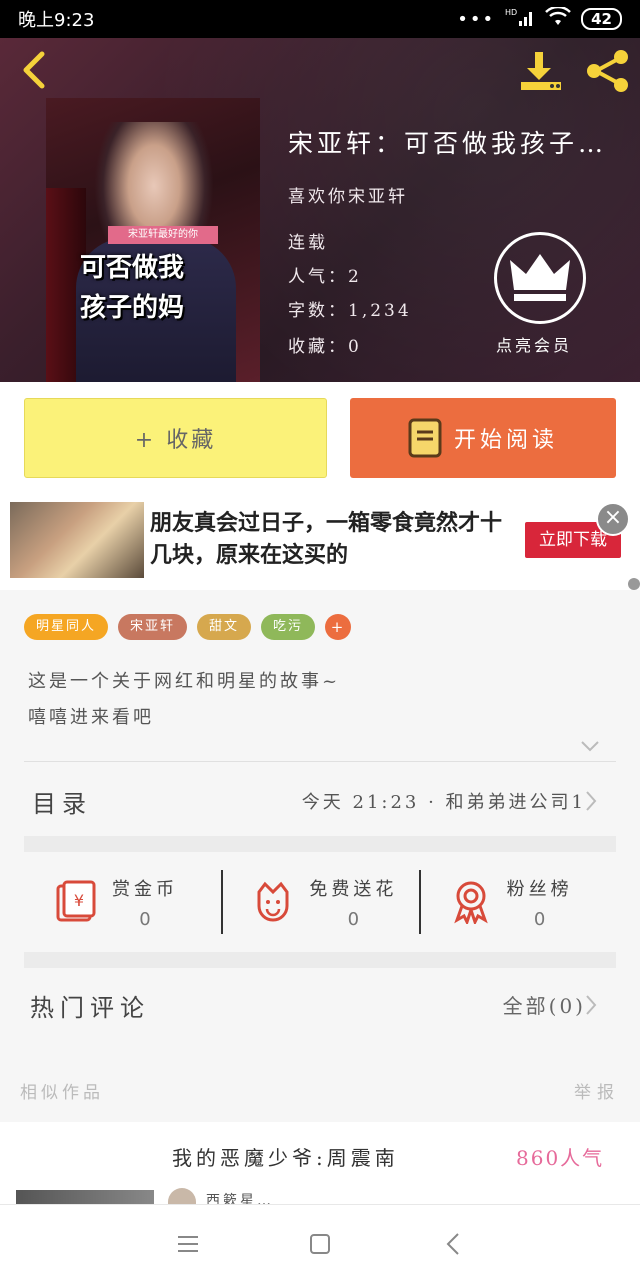 The height and width of the screenshot is (1280, 640). I want to click on catalog-row: 目录 今天 21:23 · 和弟弟进公司1, so click(320, 799).